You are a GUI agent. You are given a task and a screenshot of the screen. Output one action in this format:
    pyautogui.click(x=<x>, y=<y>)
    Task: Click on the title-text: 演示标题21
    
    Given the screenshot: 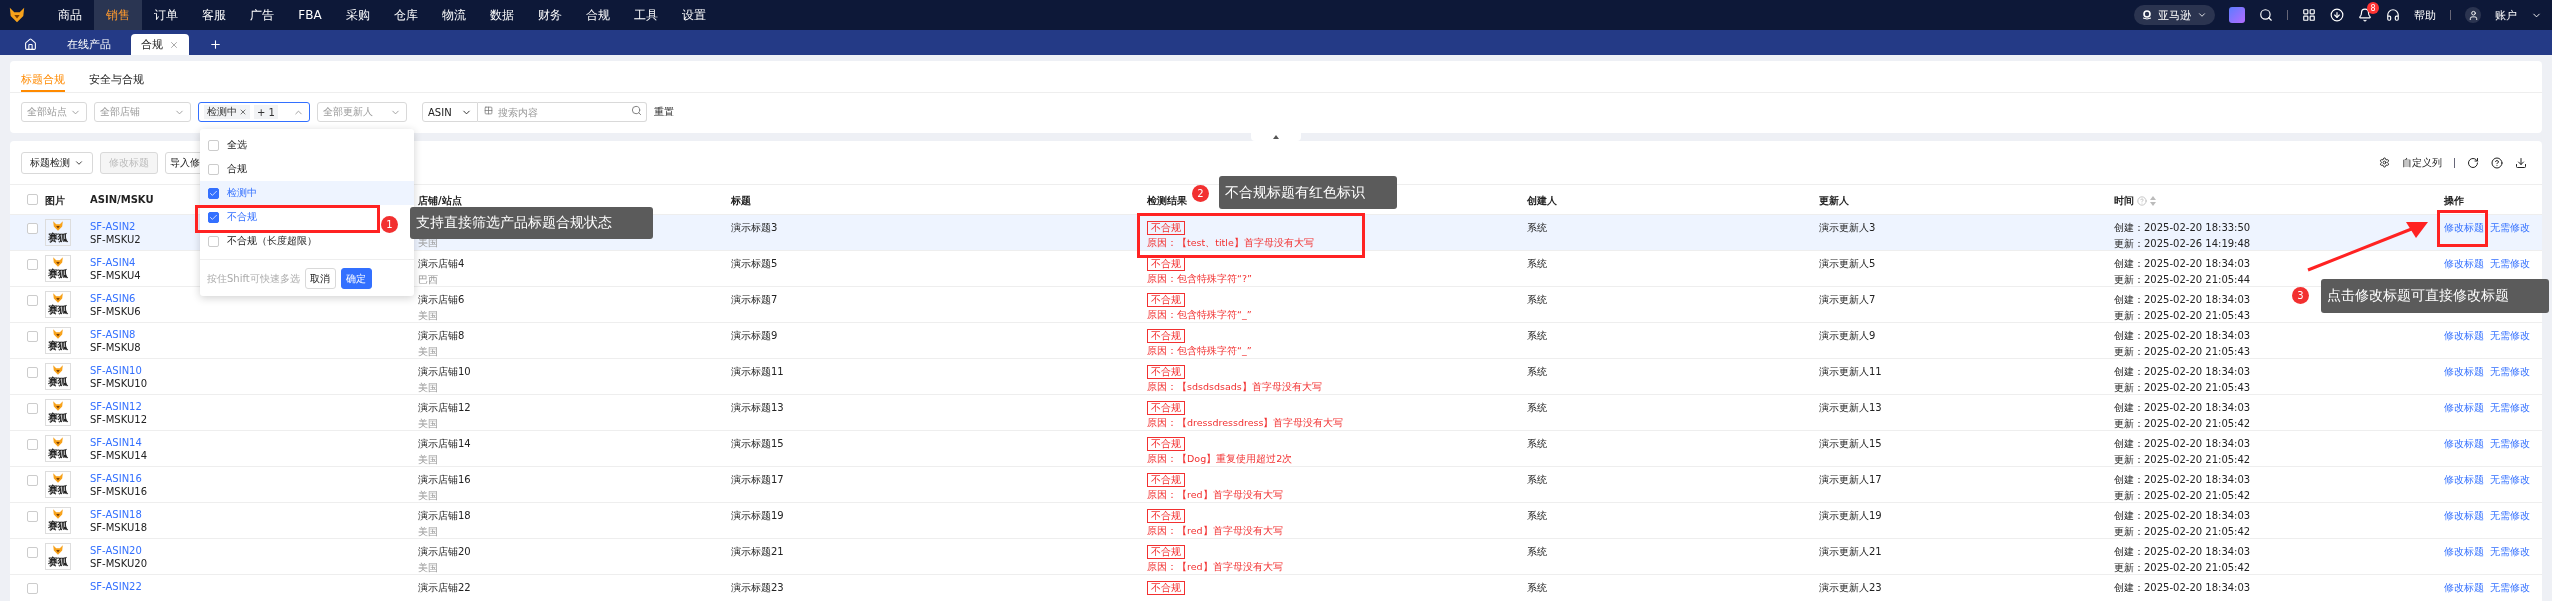 What is the action you would take?
    pyautogui.click(x=757, y=552)
    